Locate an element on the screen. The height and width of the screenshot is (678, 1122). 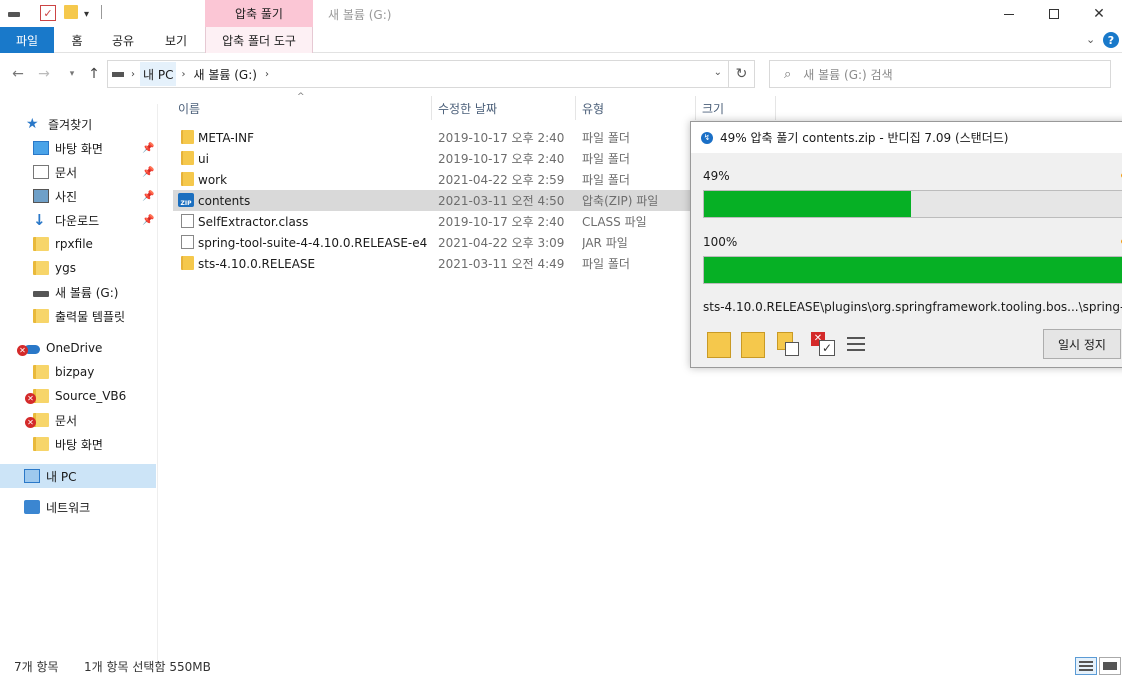
open-destination-icon is located at coordinates (753, 345).